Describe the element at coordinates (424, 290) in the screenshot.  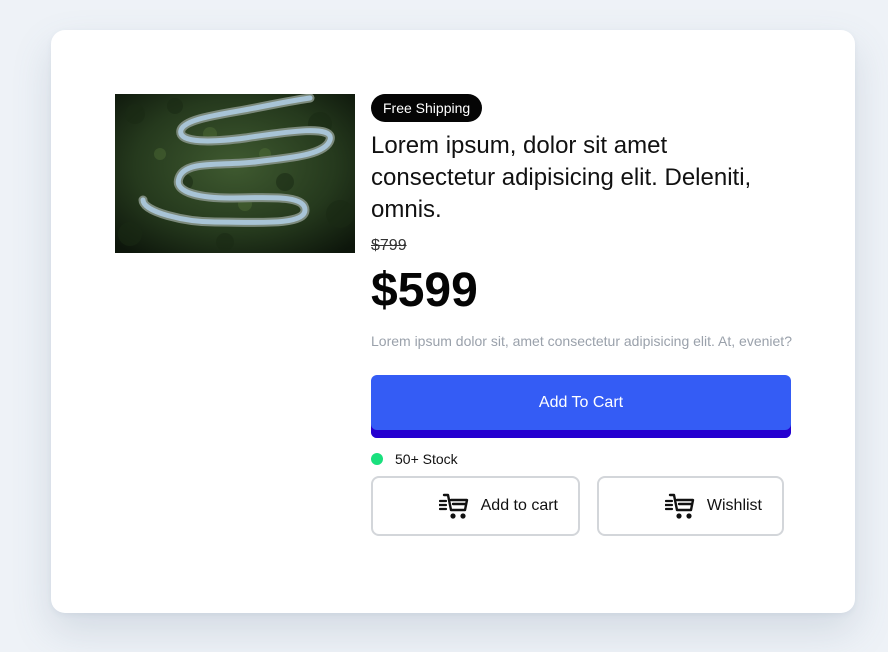
I see `current-price: $599` at that location.